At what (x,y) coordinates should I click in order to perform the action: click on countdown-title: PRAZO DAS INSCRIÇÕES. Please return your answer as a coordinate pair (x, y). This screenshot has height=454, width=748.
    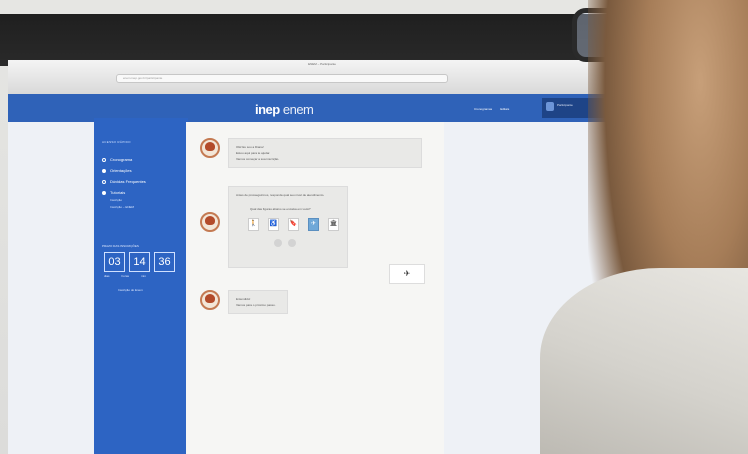
    Looking at the image, I should click on (120, 246).